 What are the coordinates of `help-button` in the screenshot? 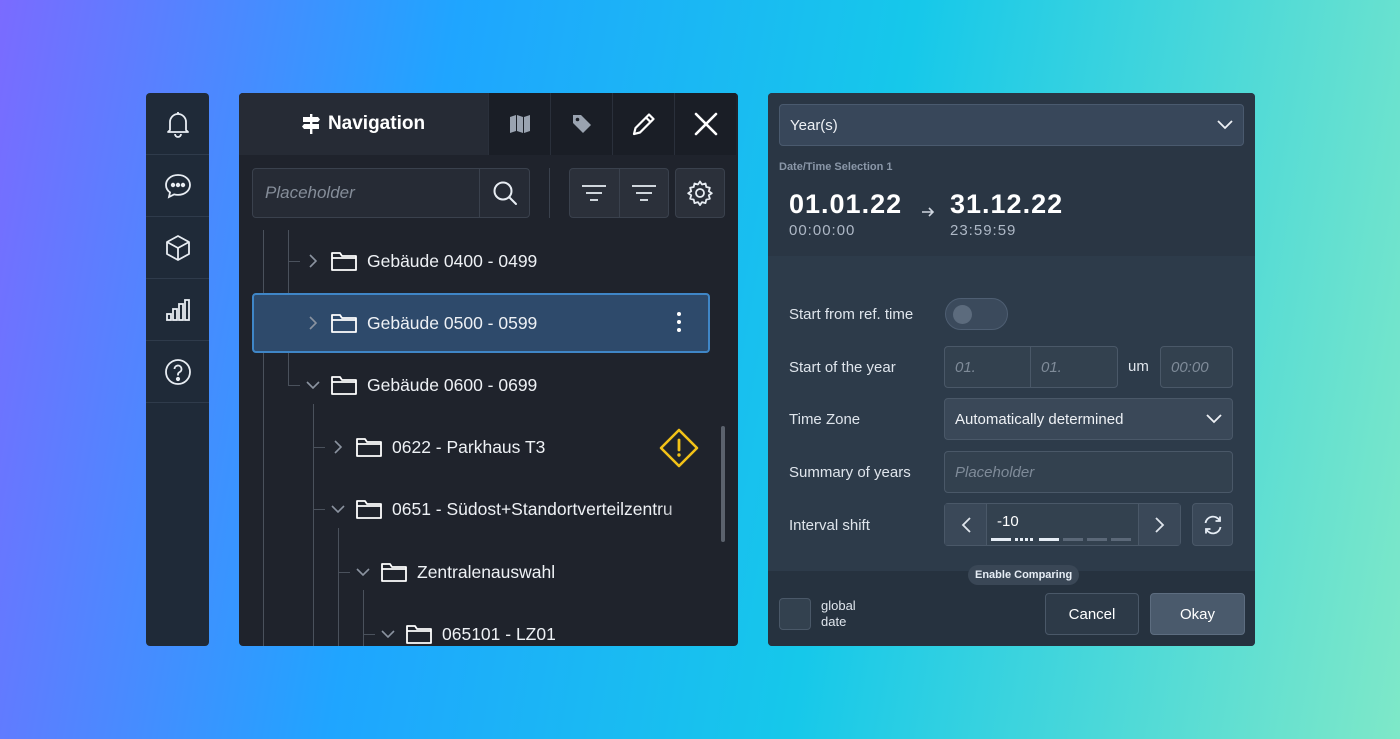 It's located at (177, 372).